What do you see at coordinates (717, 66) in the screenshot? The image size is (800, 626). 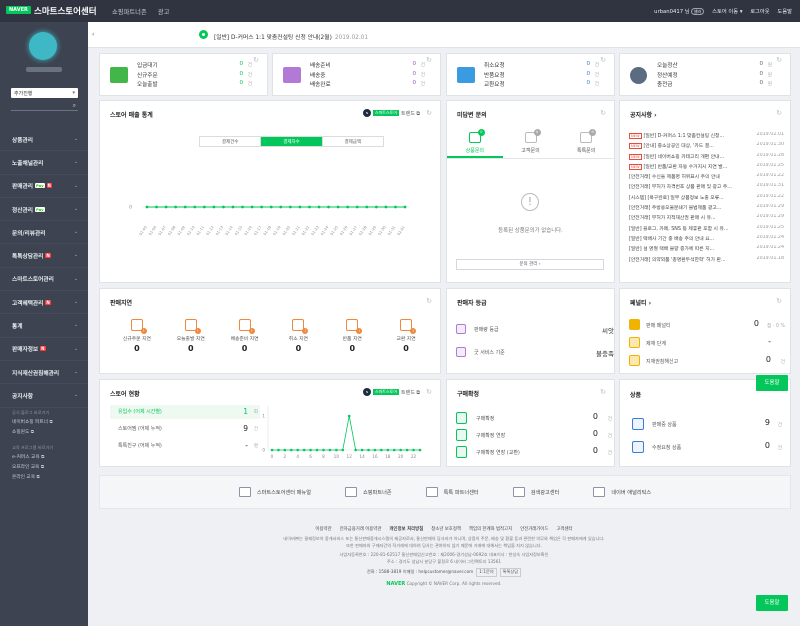 I see `stat-row: 오늘정산 0 원` at bounding box center [717, 66].